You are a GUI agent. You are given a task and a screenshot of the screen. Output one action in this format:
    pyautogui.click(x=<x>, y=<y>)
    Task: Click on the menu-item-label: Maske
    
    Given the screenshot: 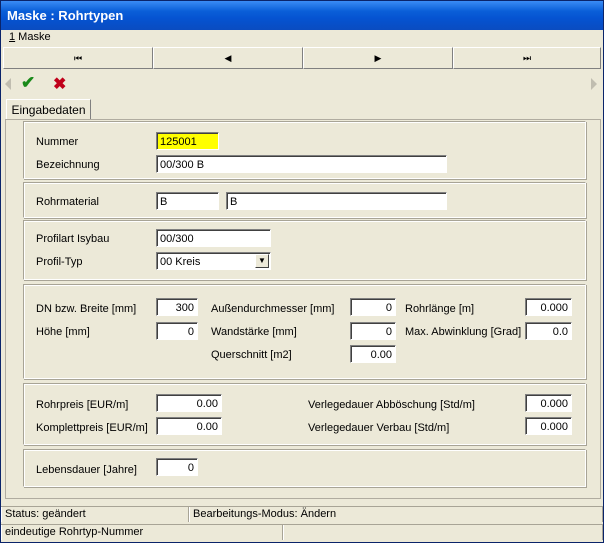 What is the action you would take?
    pyautogui.click(x=33, y=37)
    